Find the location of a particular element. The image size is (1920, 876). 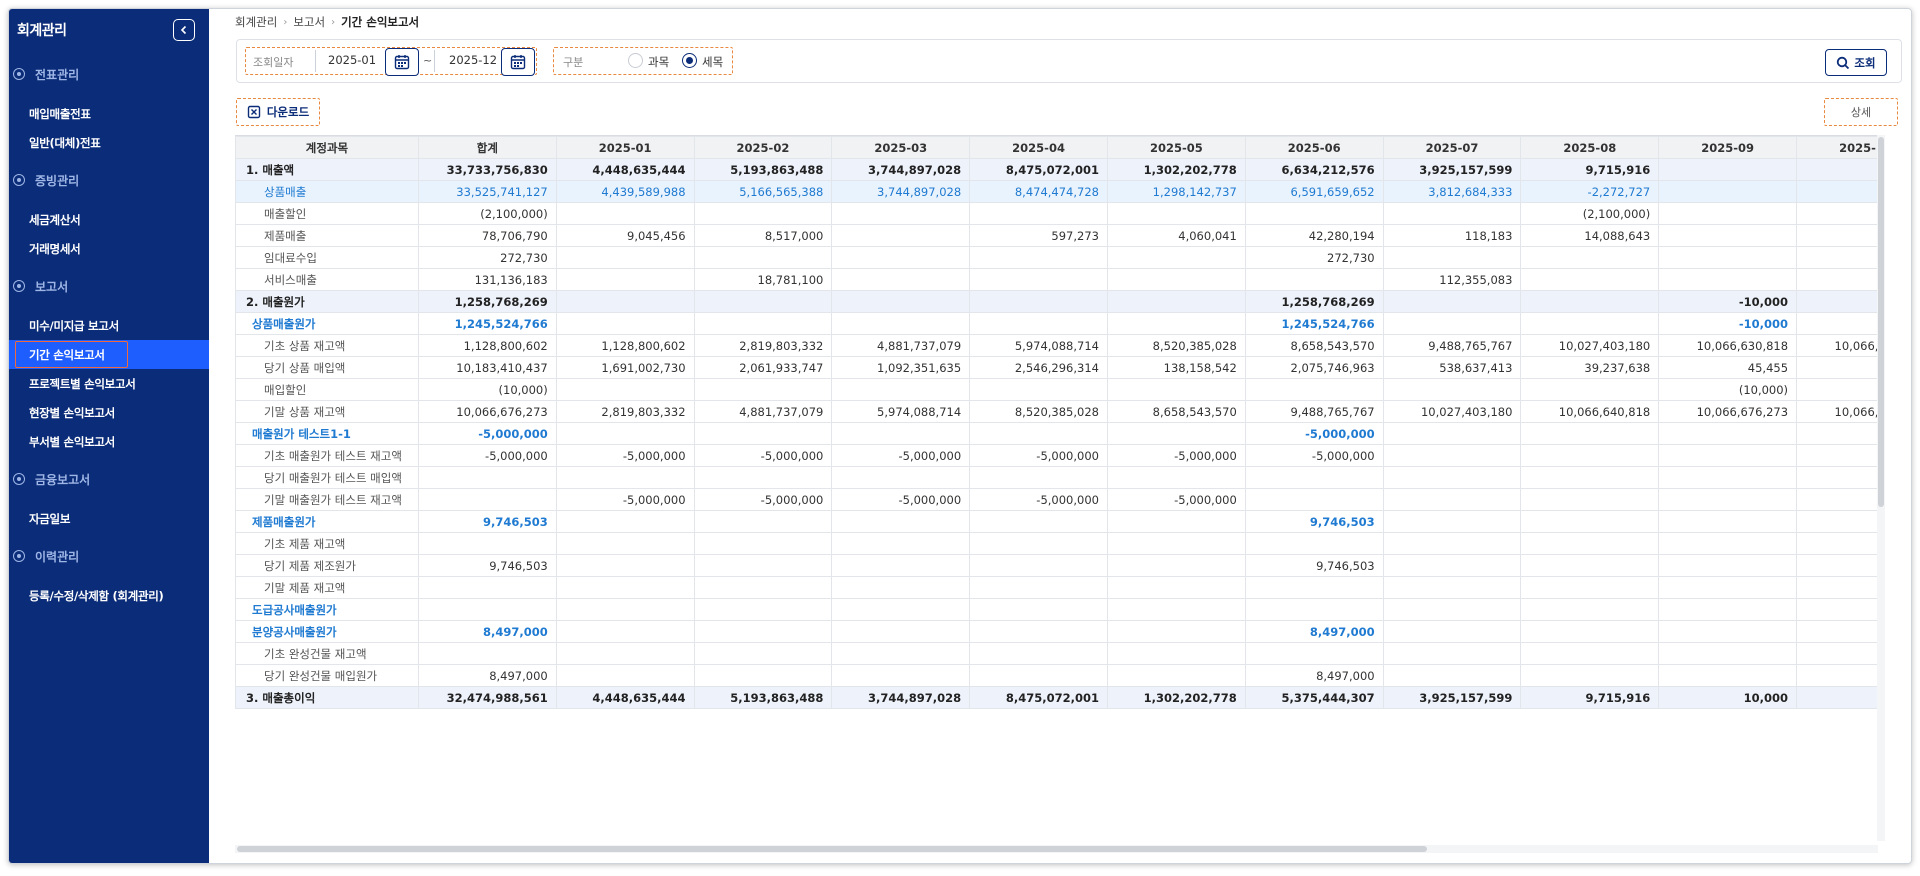

date-from-calendar-button is located at coordinates (402, 62).